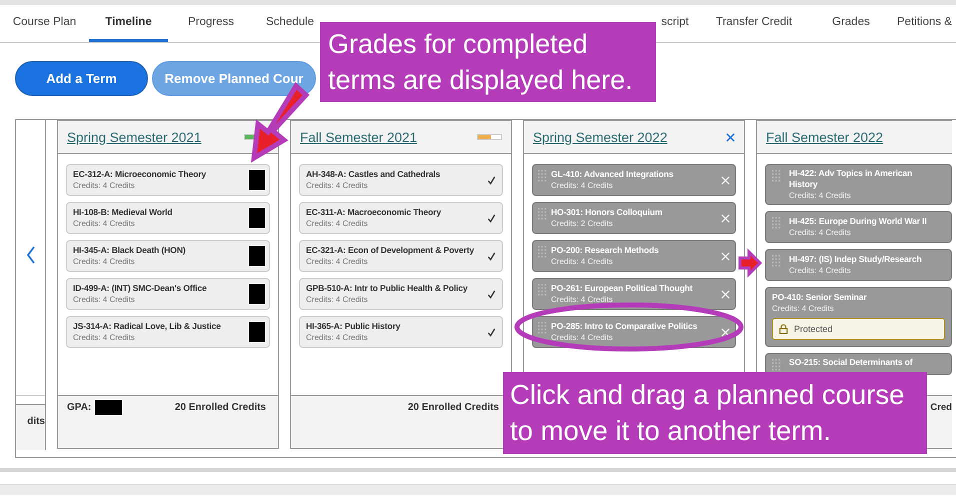 The image size is (956, 501). Describe the element at coordinates (488, 62) in the screenshot. I see `callout-tooltip: Grades for completed terms are displayed here.` at that location.